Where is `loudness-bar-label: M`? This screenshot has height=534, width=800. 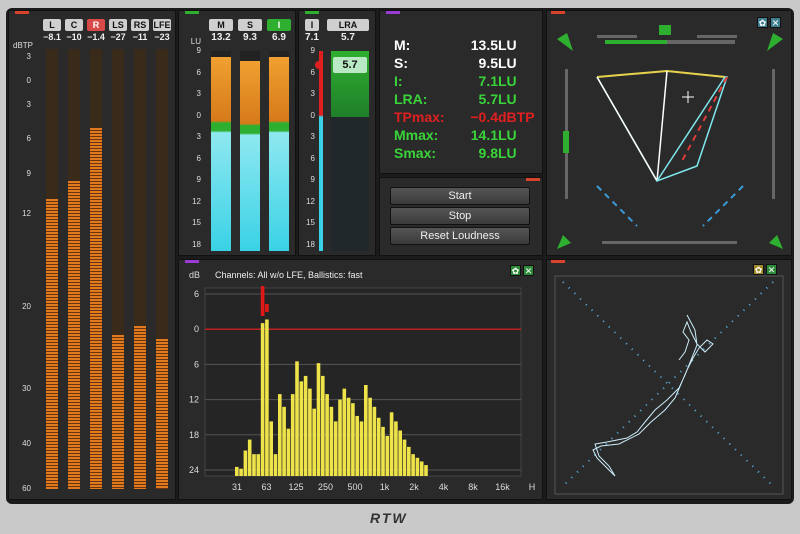 loudness-bar-label: M is located at coordinates (221, 25).